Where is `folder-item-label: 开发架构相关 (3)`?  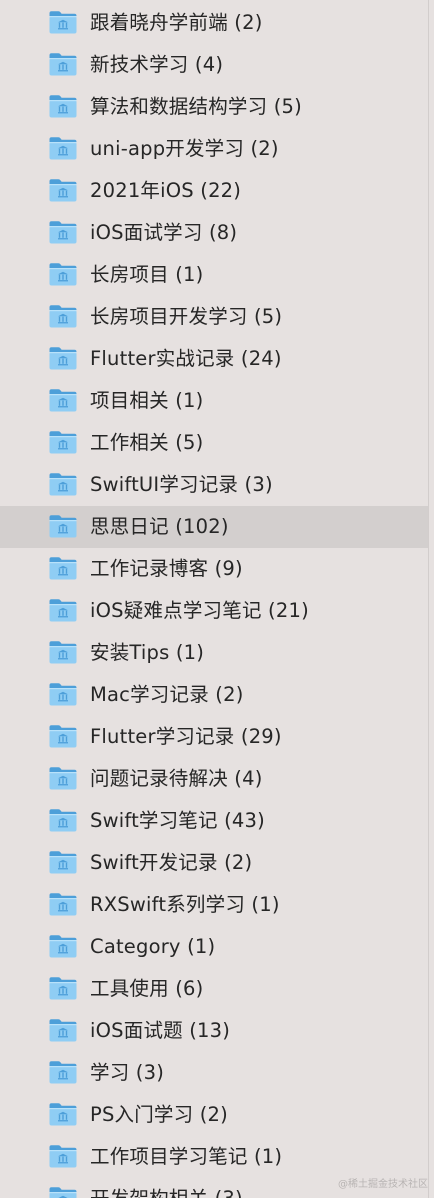 folder-item-label: 开发架构相关 (3) is located at coordinates (166, 1188).